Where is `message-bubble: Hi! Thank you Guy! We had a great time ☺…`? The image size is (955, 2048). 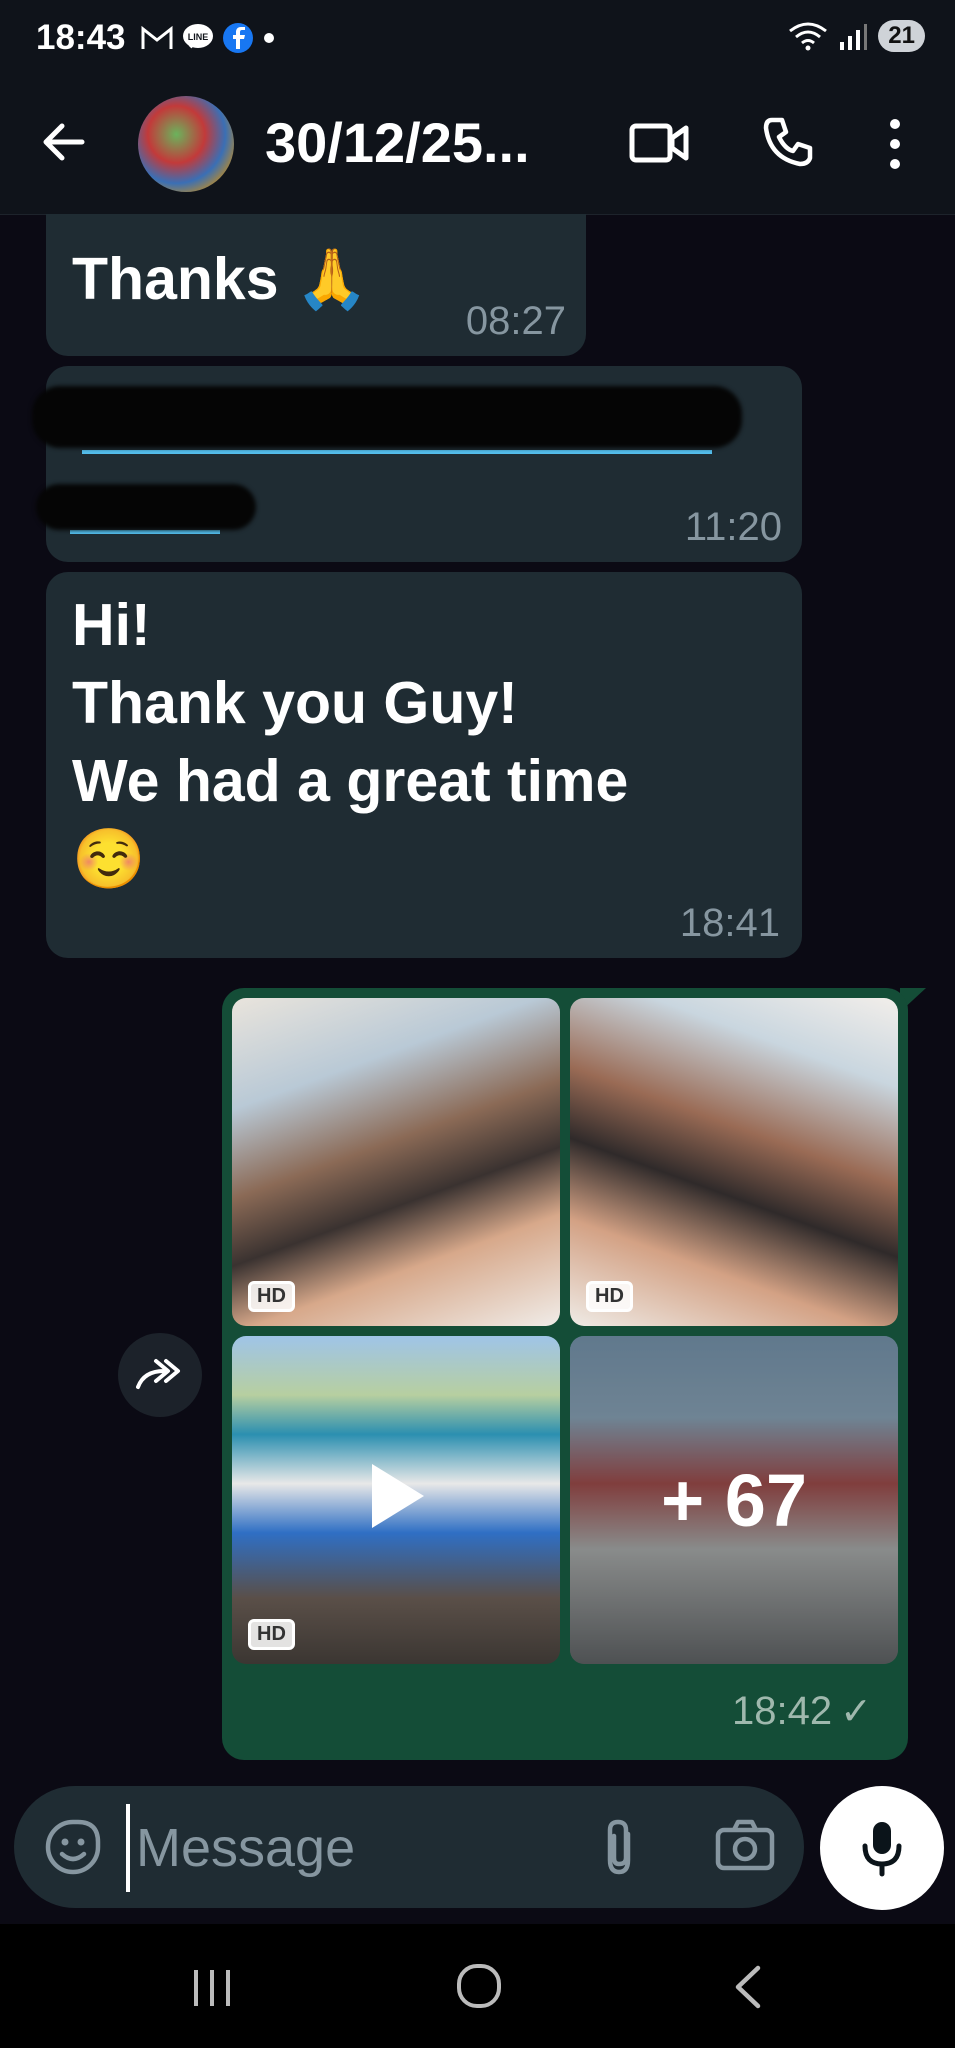
message-bubble: Hi! Thank you Guy! We had a great time ☺… is located at coordinates (424, 765).